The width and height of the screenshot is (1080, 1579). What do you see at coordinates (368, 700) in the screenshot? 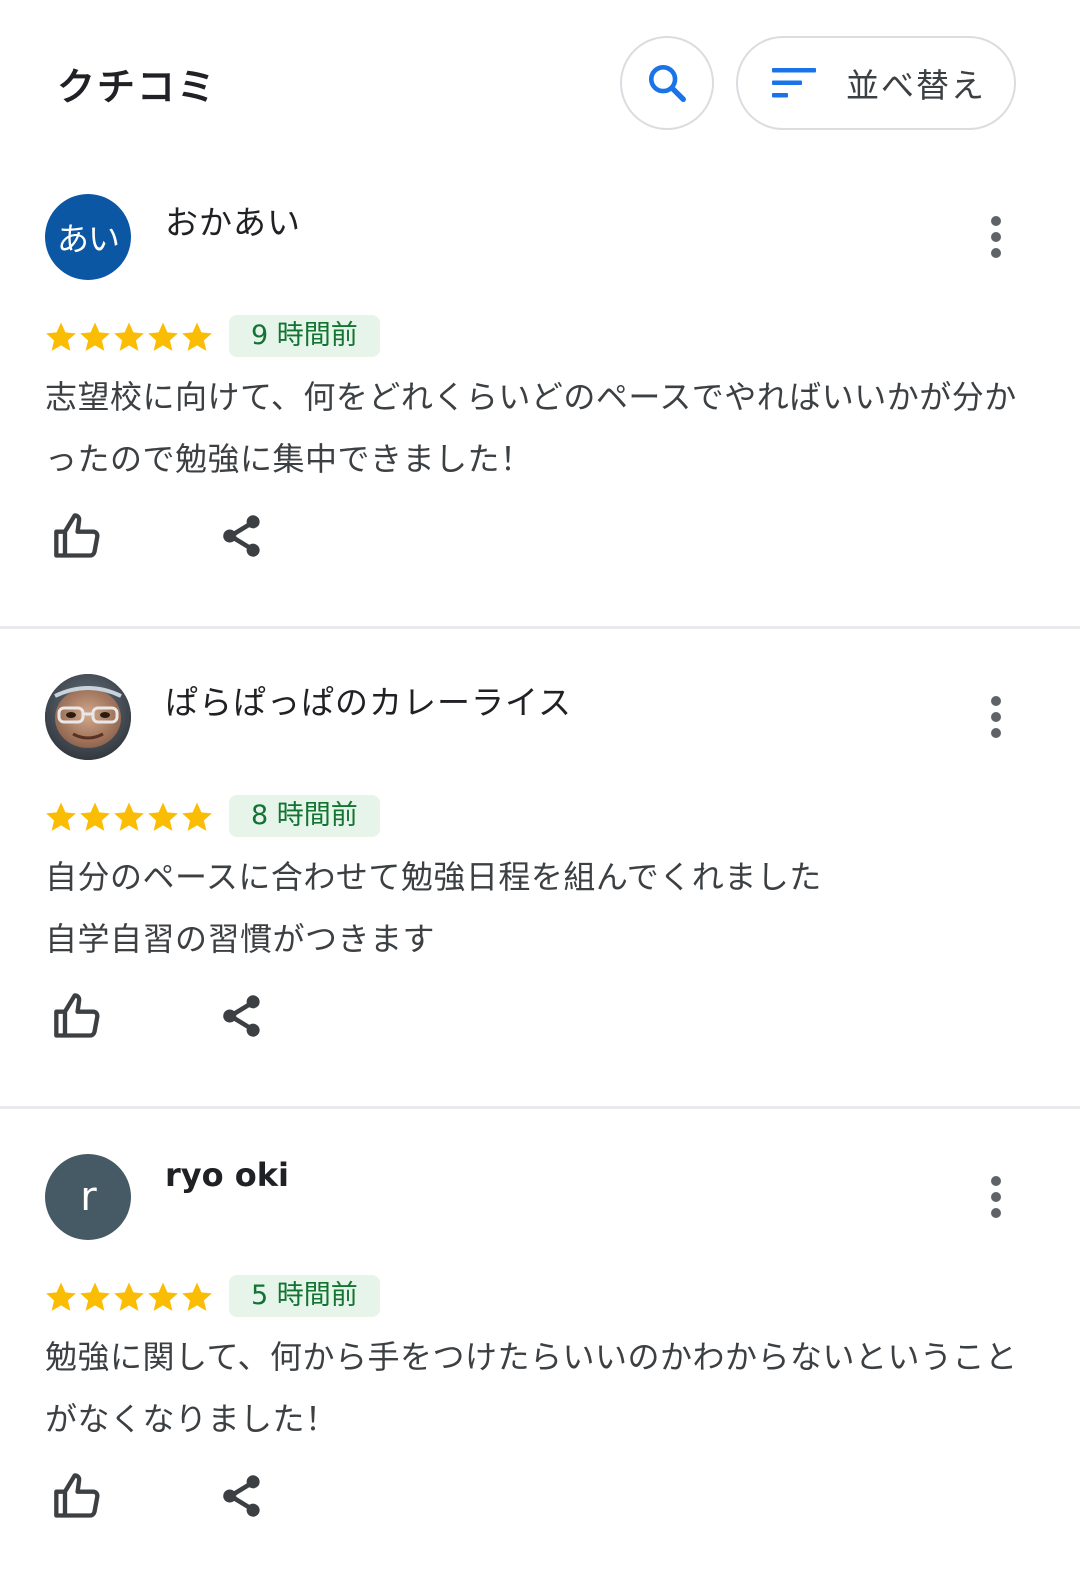
I see `reviewer-name: ぱらぱっぱのカレーライス` at bounding box center [368, 700].